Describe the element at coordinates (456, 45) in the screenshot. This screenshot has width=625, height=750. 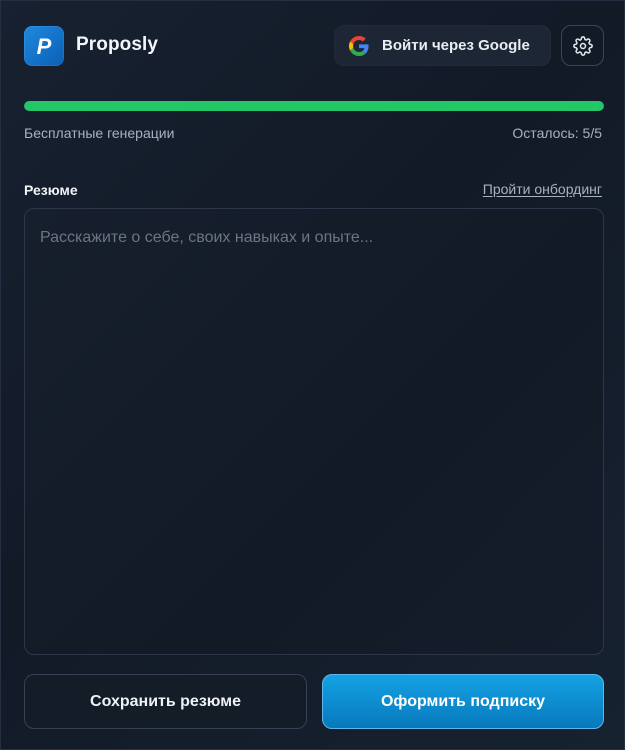
I see `google-signin-label: Войти через Google` at that location.